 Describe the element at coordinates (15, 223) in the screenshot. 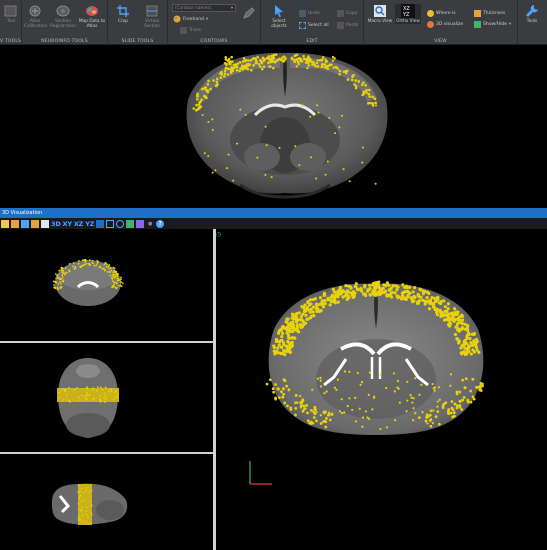

I see `folder-open-icon` at that location.